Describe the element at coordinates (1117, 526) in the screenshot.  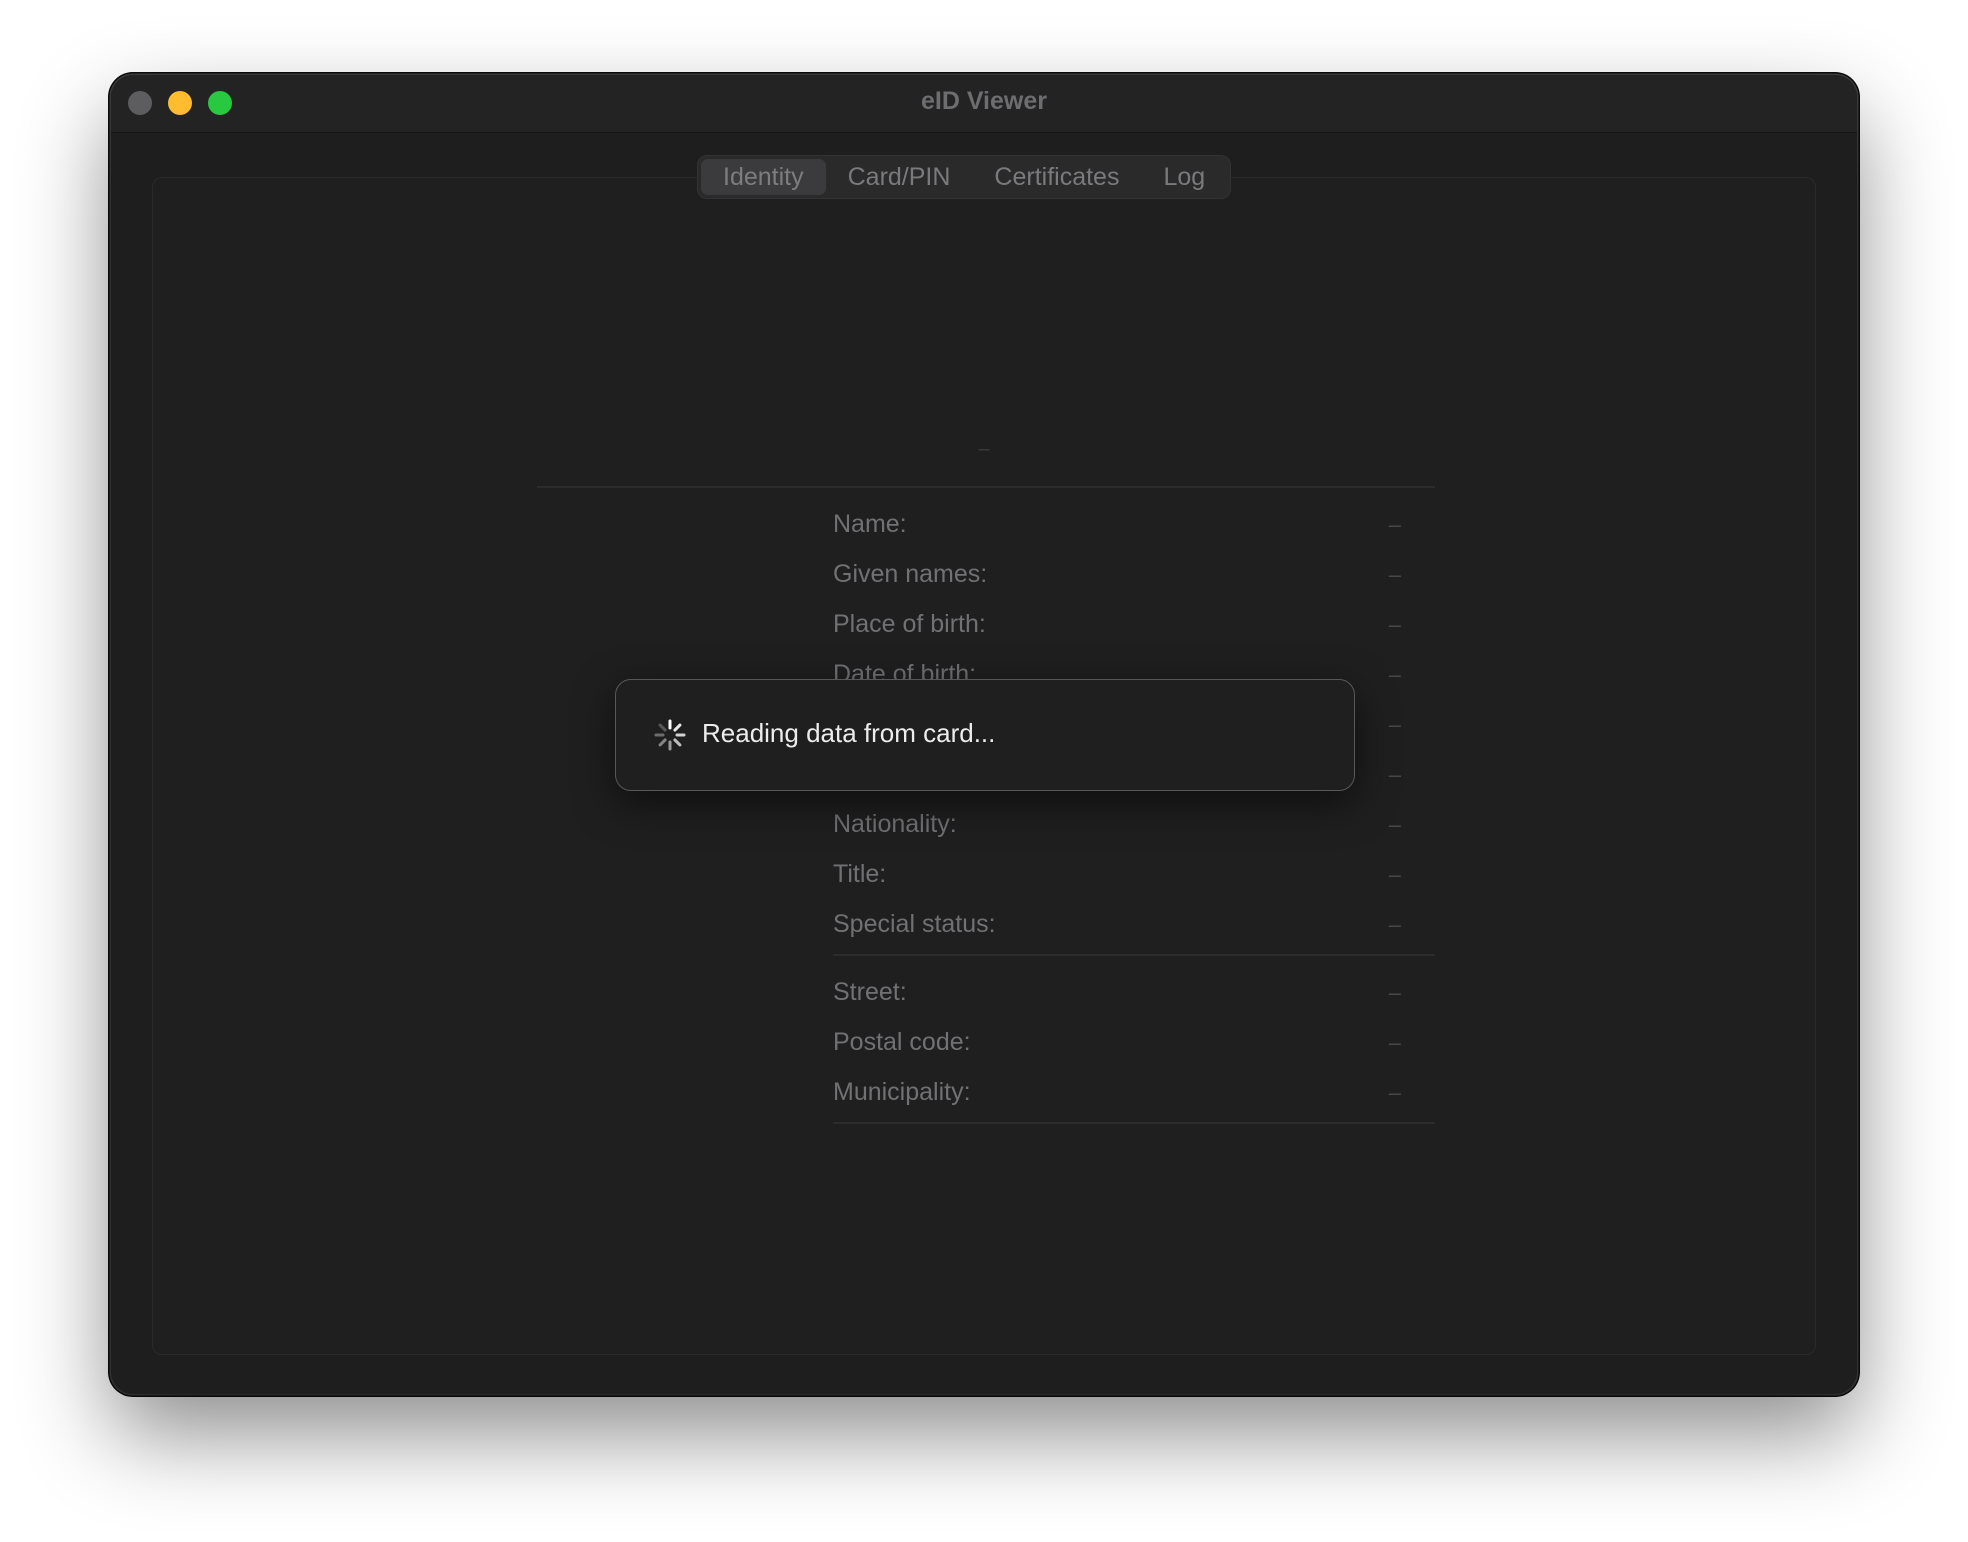
I see `field-row-name: Name: –` at that location.